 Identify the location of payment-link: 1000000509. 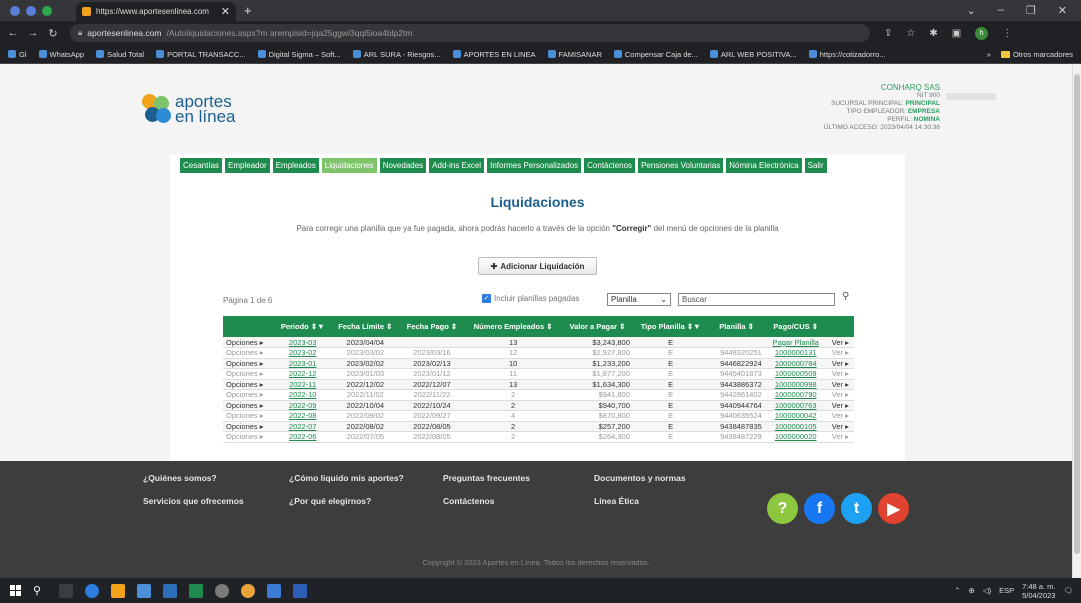
(796, 373).